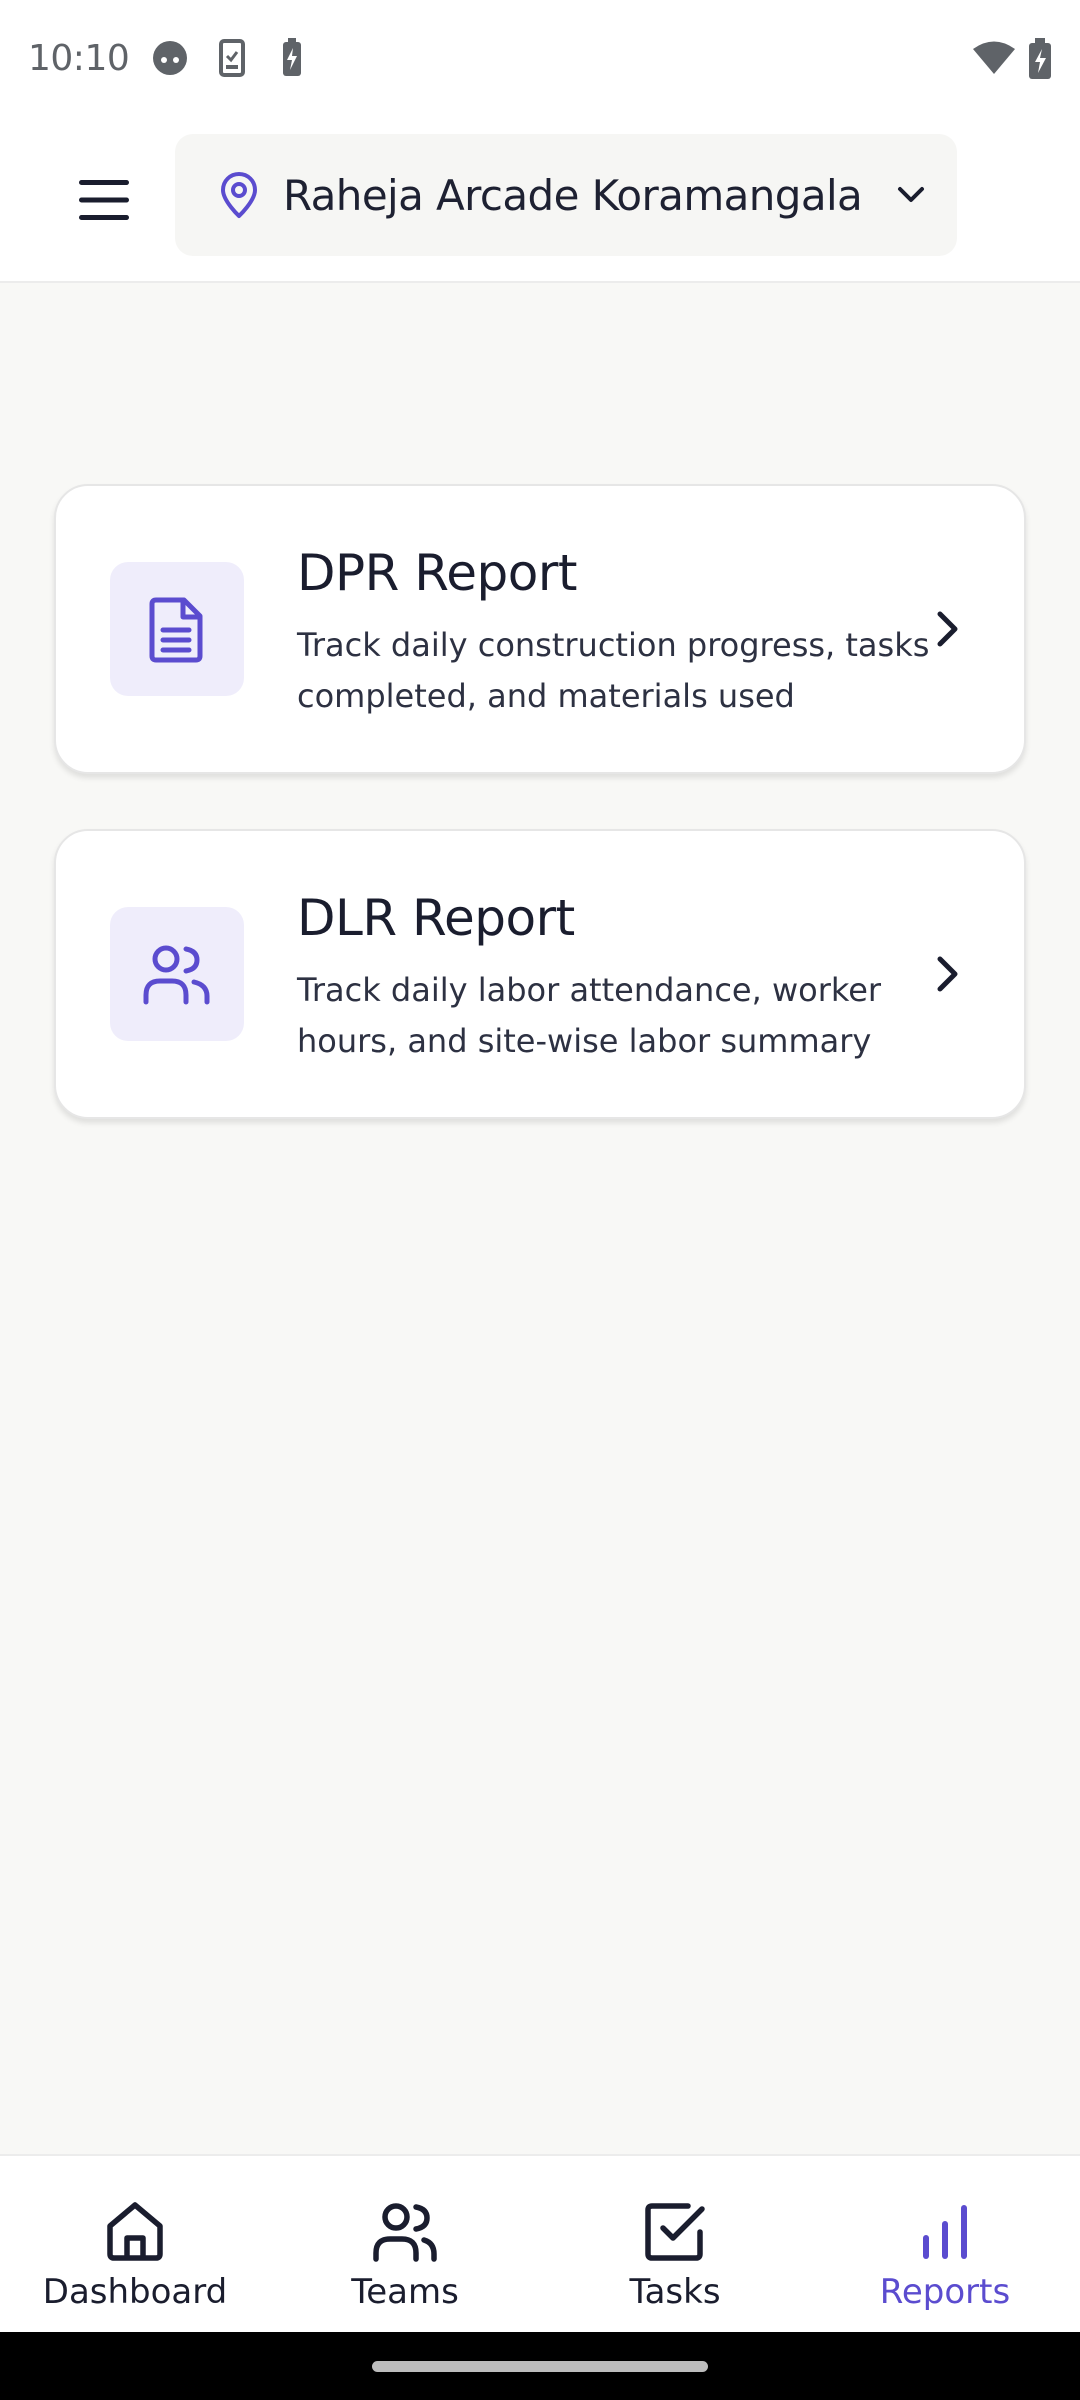 The image size is (1080, 2400). Describe the element at coordinates (945, 2292) in the screenshot. I see `nav-label: Reports` at that location.